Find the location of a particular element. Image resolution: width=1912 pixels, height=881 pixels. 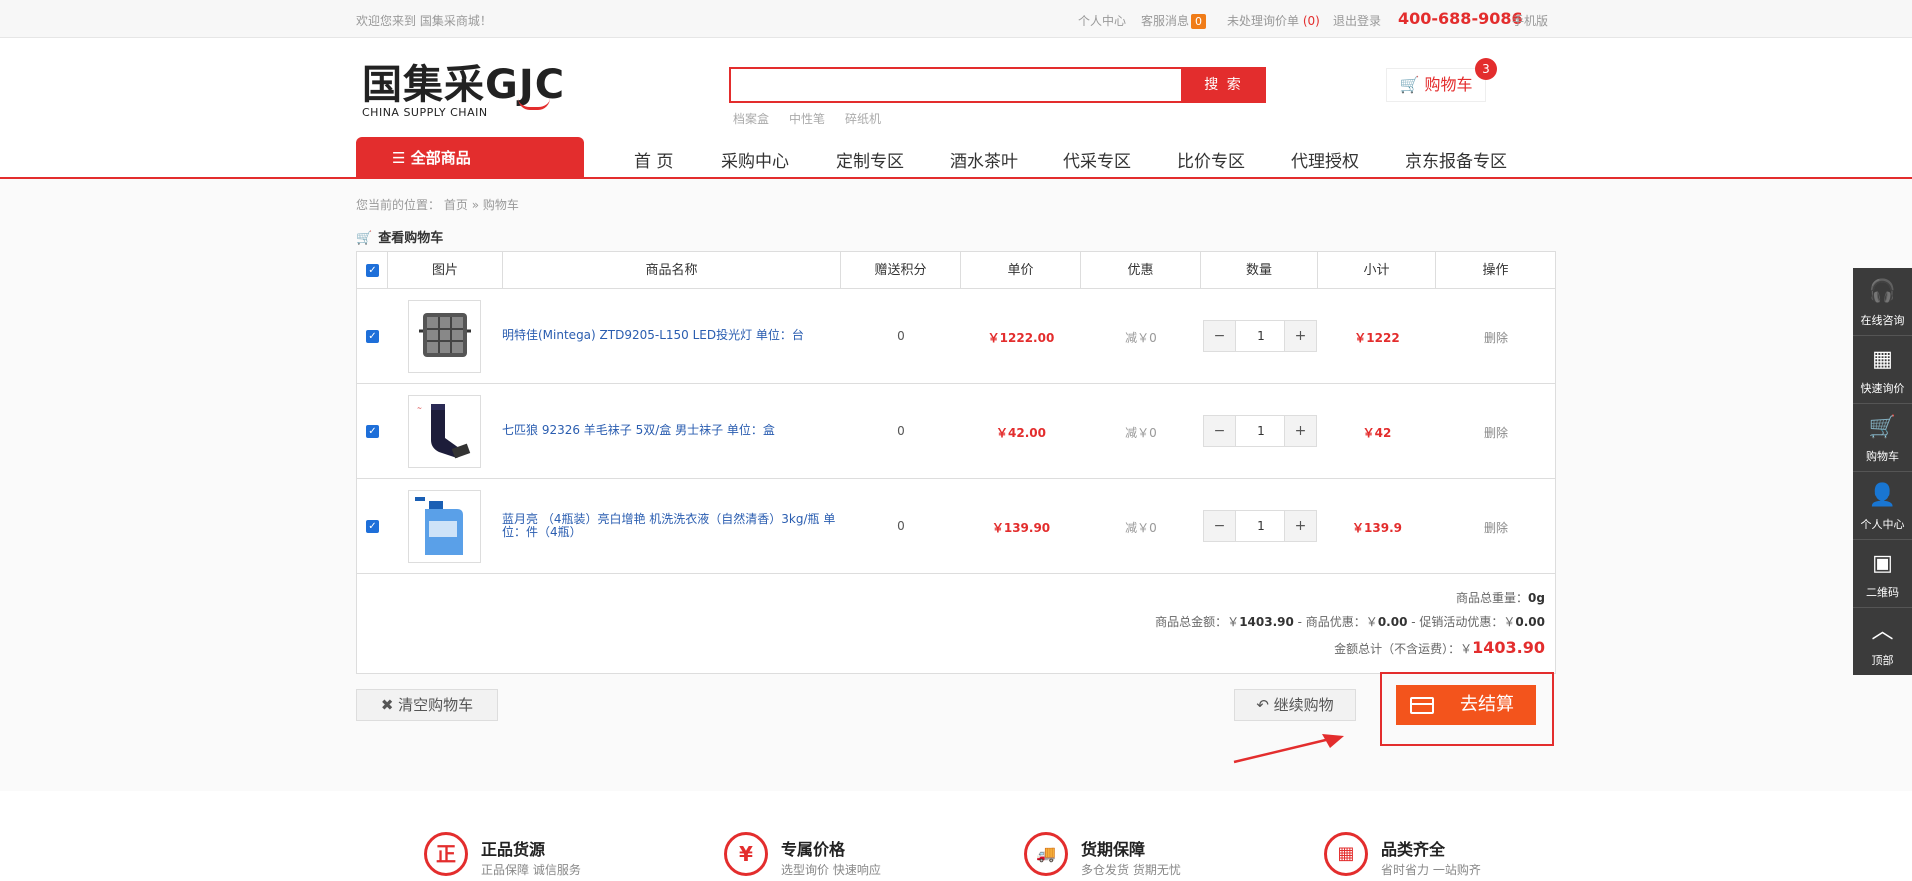

feature-subtitle: 正品保障 诚信服务 is located at coordinates (531, 870).